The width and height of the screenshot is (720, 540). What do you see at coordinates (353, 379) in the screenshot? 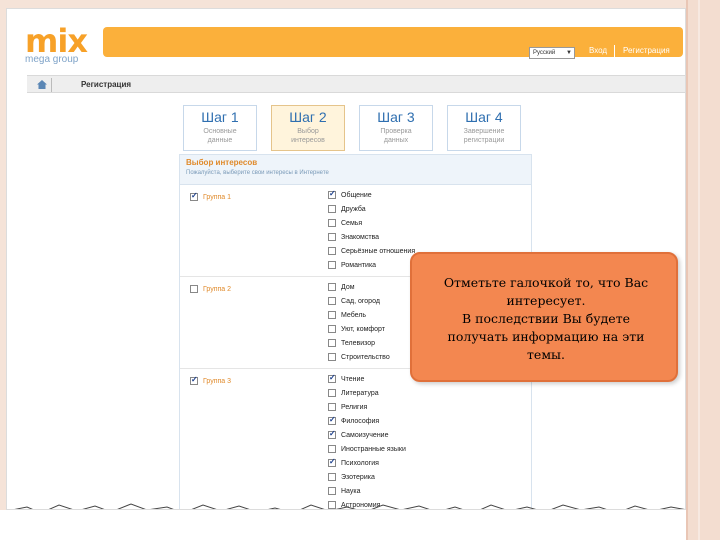
I see `interest-label: Чтение` at bounding box center [353, 379].